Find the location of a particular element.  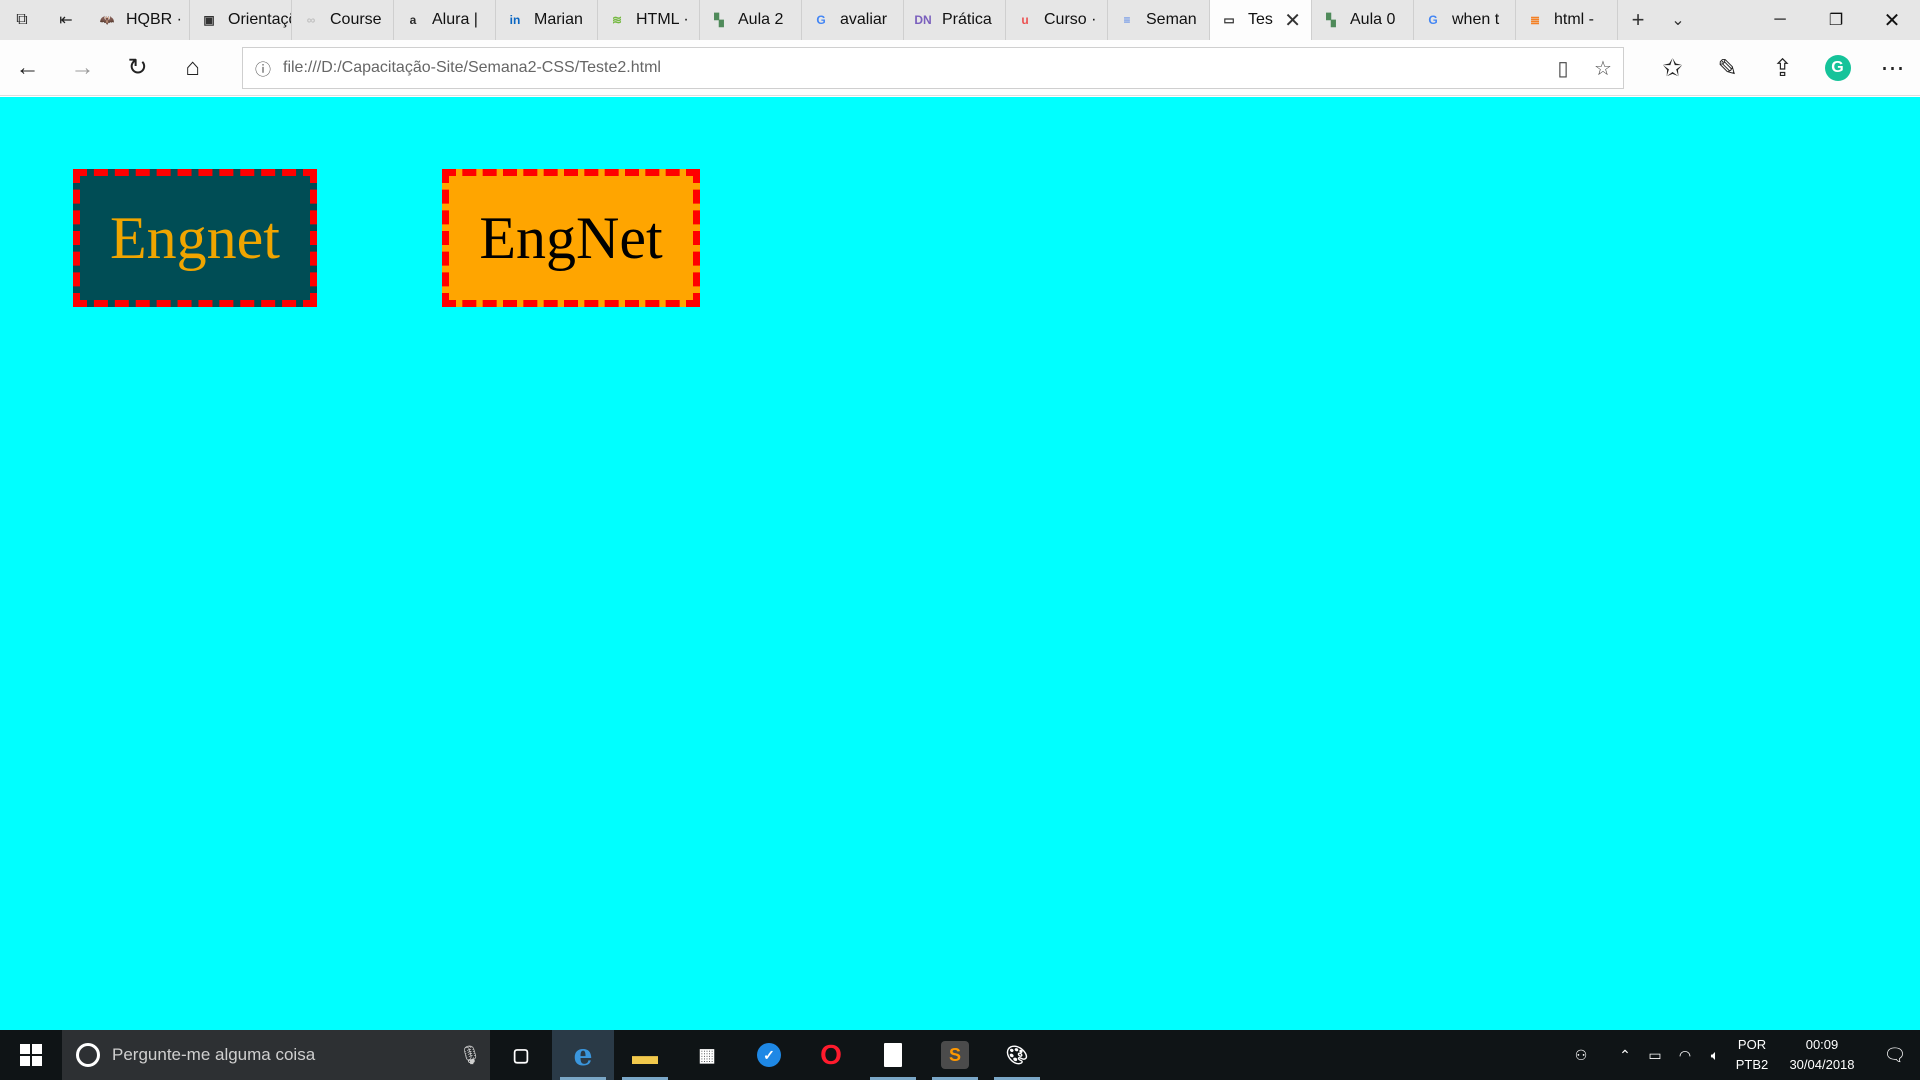

engnet-box-dark-text: Engnet is located at coordinates (195, 237).